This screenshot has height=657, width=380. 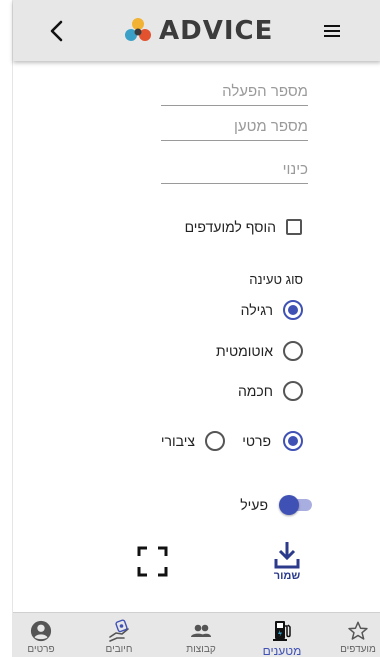 What do you see at coordinates (255, 391) in the screenshot?
I see `charge-type-smart-label: חכמה` at bounding box center [255, 391].